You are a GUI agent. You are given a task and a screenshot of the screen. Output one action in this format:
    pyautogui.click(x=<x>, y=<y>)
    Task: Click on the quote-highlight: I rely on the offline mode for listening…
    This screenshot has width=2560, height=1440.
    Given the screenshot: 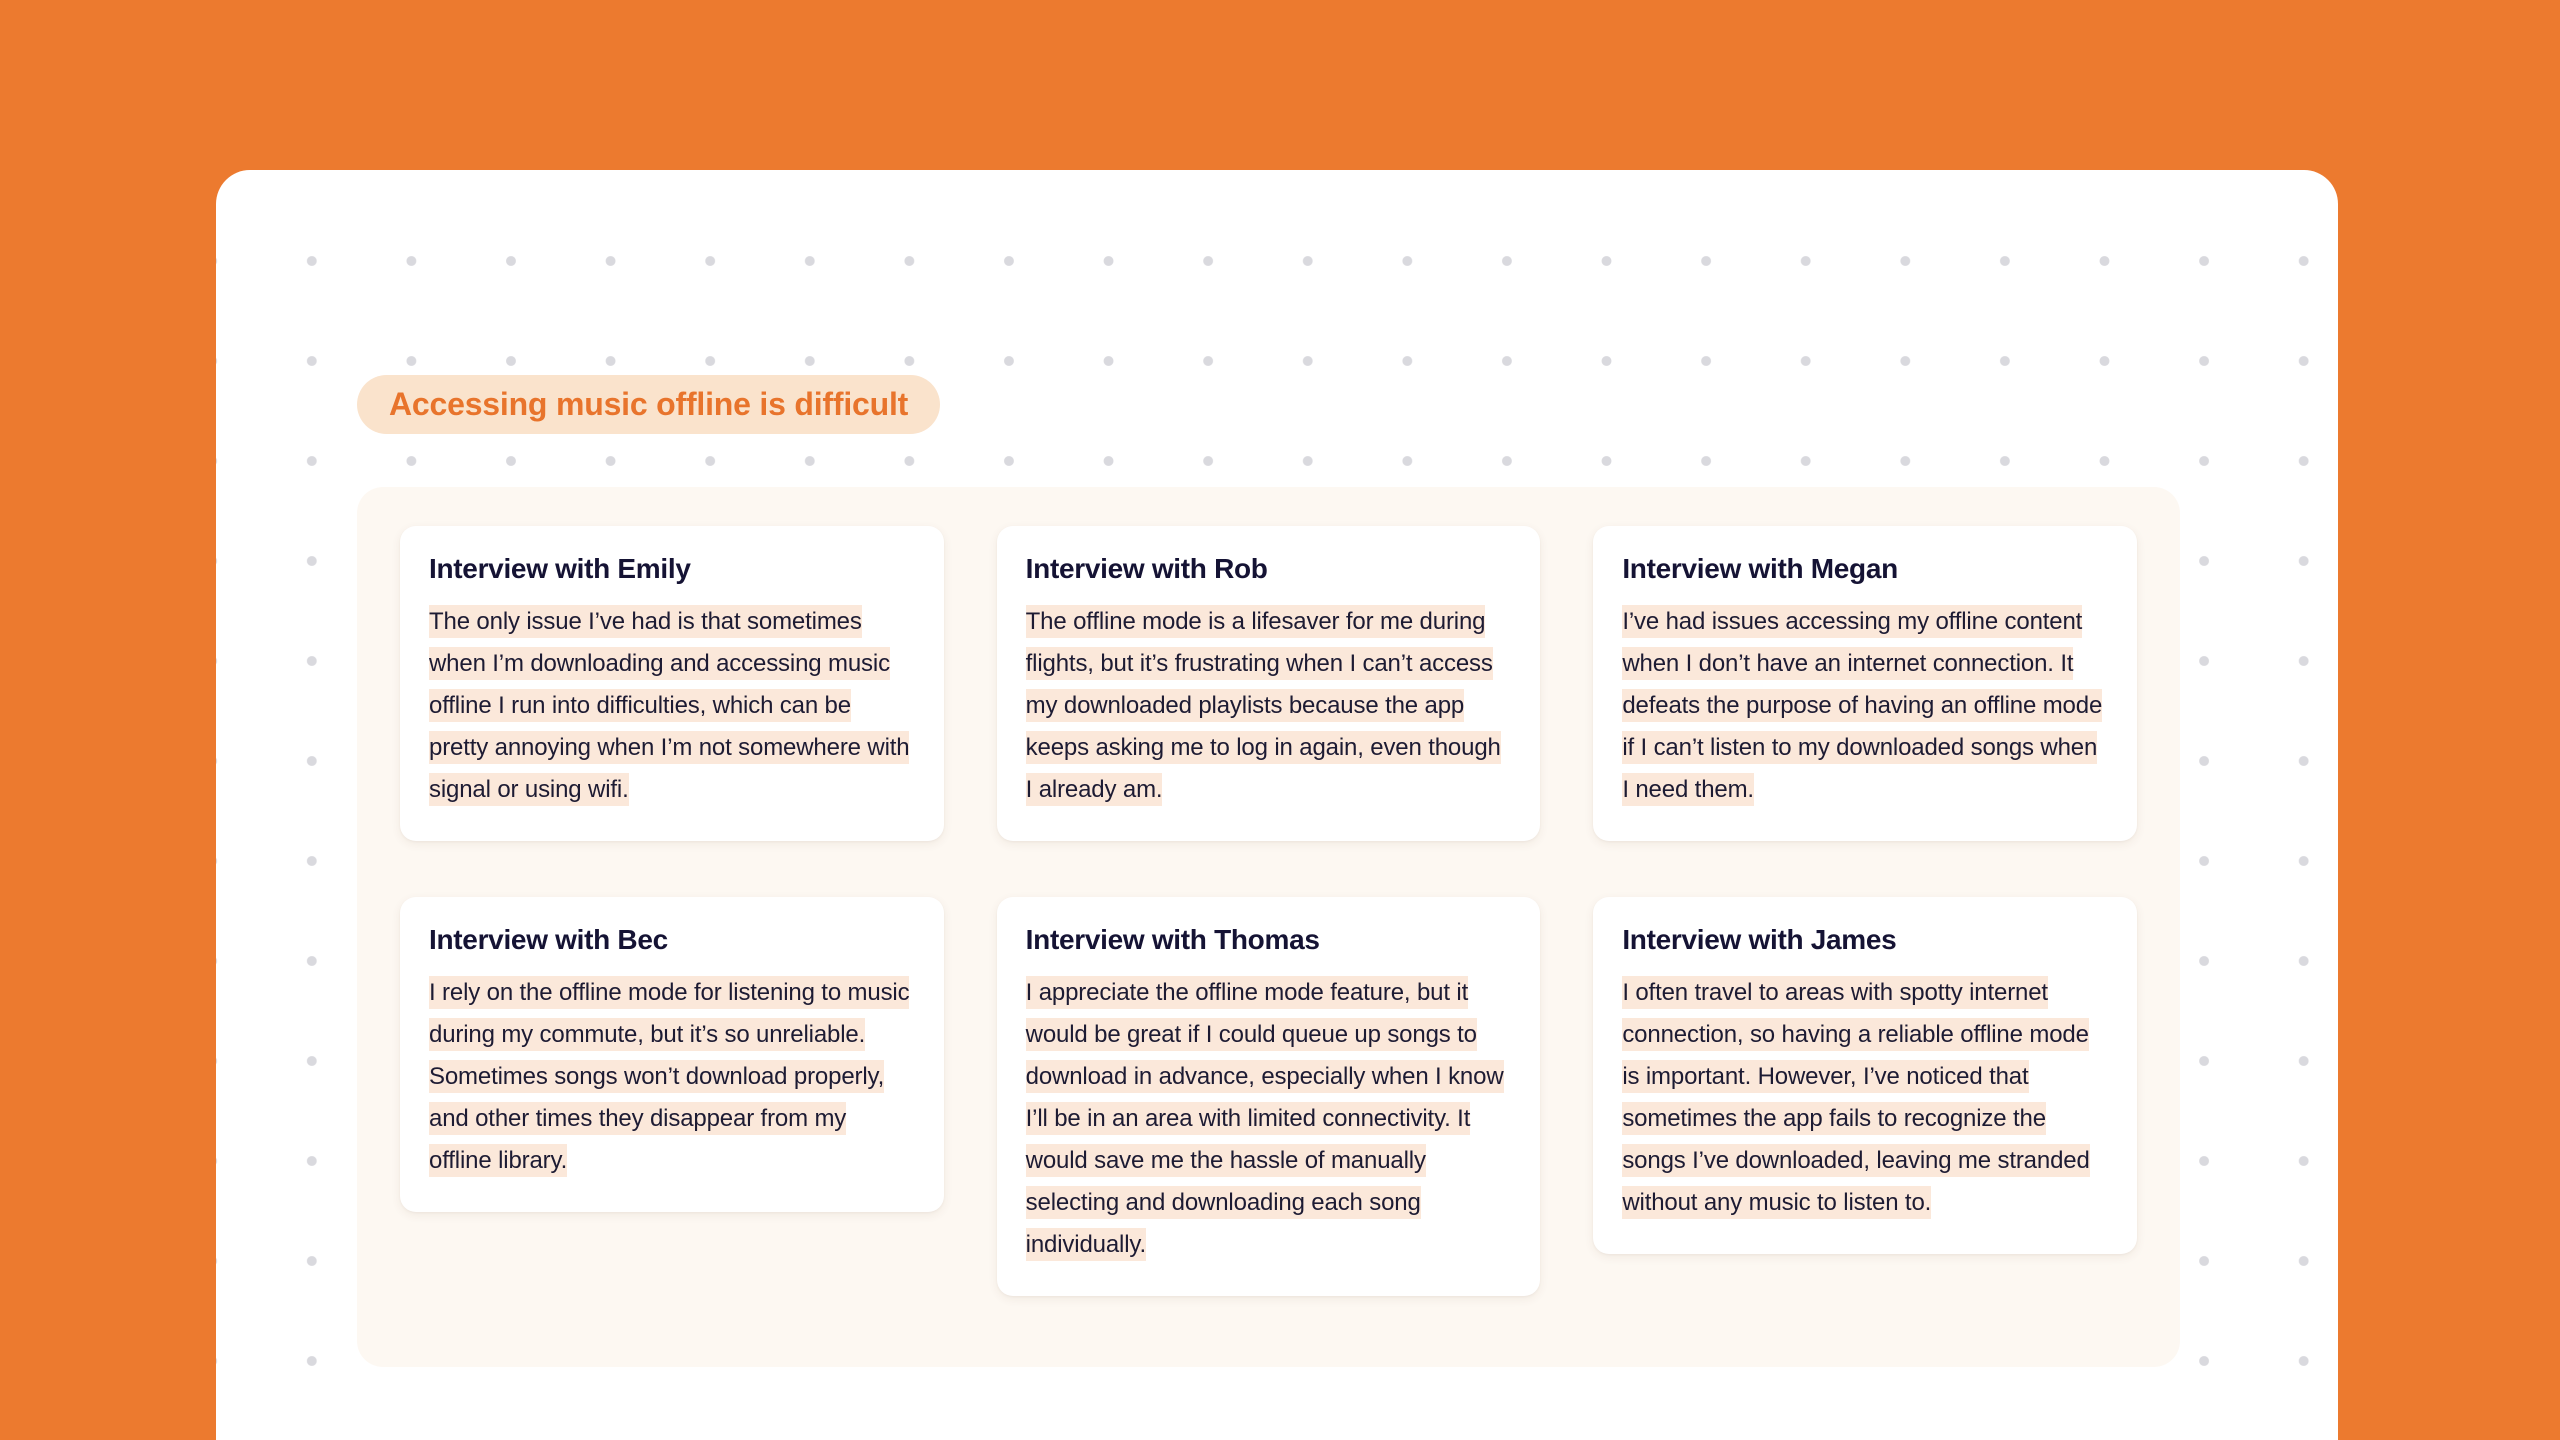 What is the action you would take?
    pyautogui.click(x=669, y=1077)
    